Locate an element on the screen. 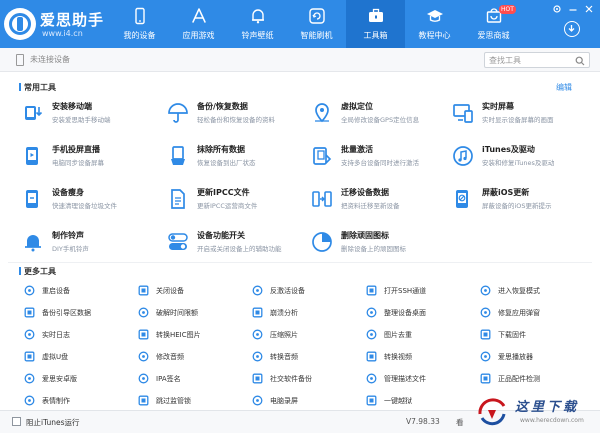  restart-icon is located at coordinates (29, 290).